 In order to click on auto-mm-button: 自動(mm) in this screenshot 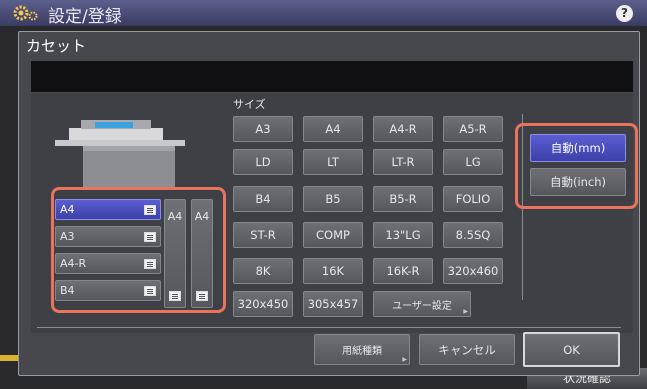, I will do `click(578, 148)`.